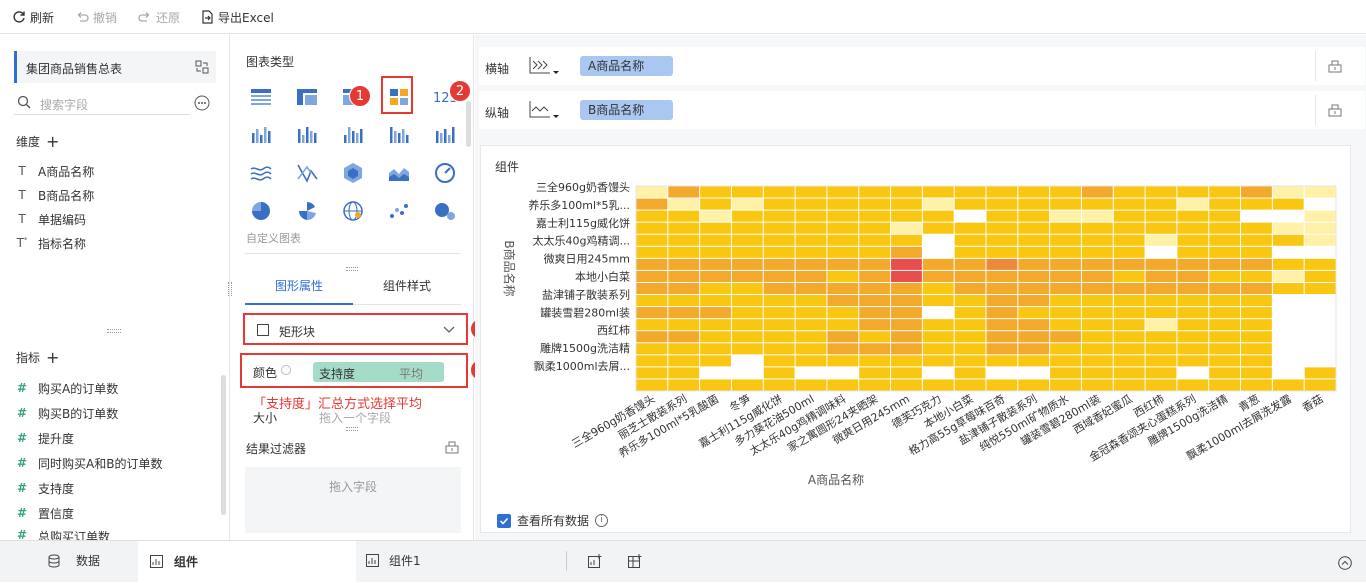 This screenshot has height=583, width=1366. Describe the element at coordinates (115, 67) in the screenshot. I see `table-selector: 集团商品销售总表` at that location.